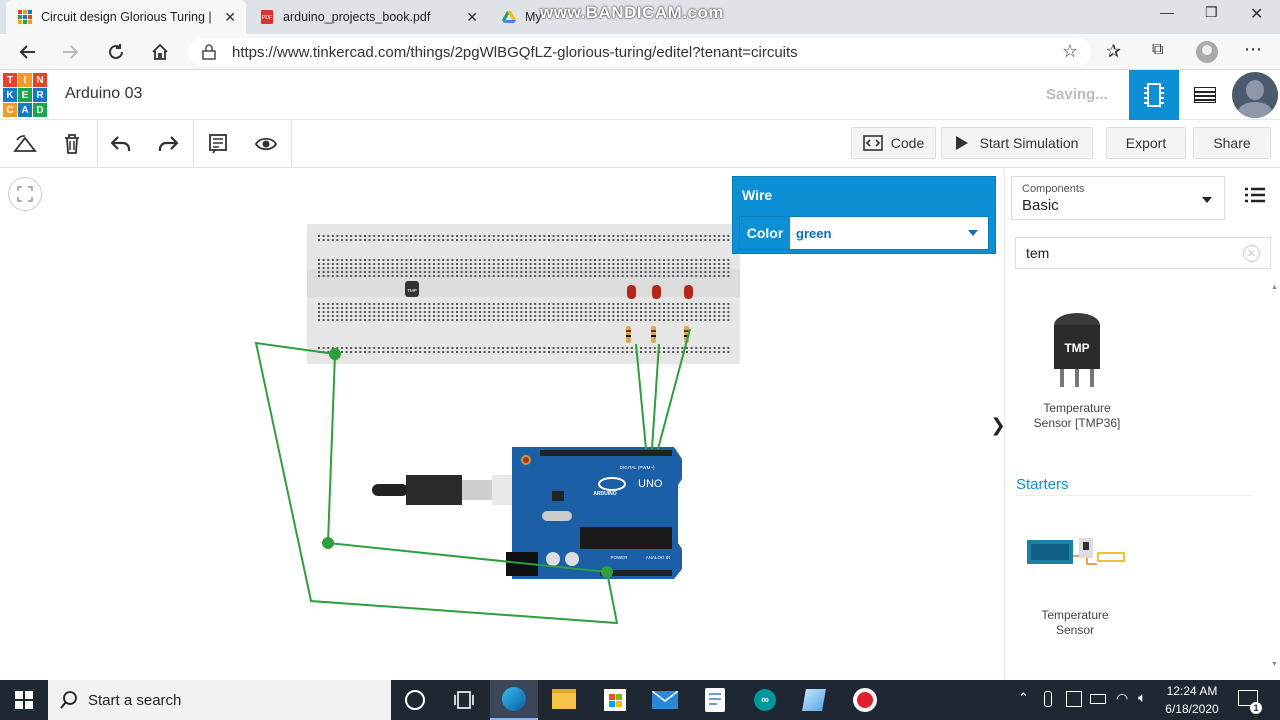 The image size is (1280, 720). Describe the element at coordinates (266, 144) in the screenshot. I see `visibility-icon` at that location.